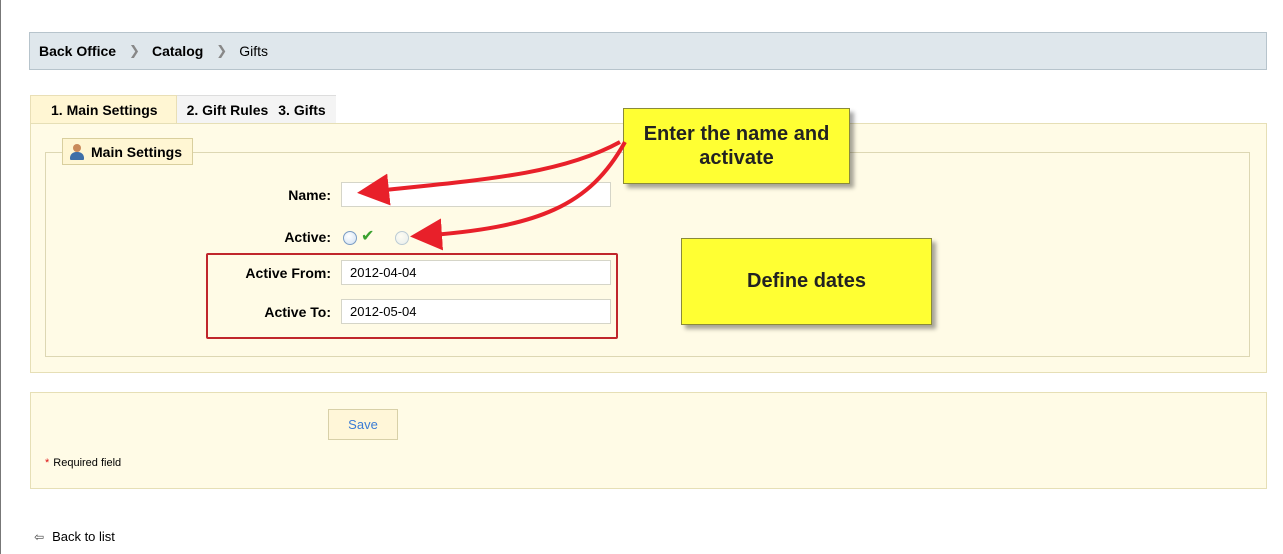 The width and height of the screenshot is (1283, 554). Describe the element at coordinates (412, 296) in the screenshot. I see `date-highlight-box` at that location.